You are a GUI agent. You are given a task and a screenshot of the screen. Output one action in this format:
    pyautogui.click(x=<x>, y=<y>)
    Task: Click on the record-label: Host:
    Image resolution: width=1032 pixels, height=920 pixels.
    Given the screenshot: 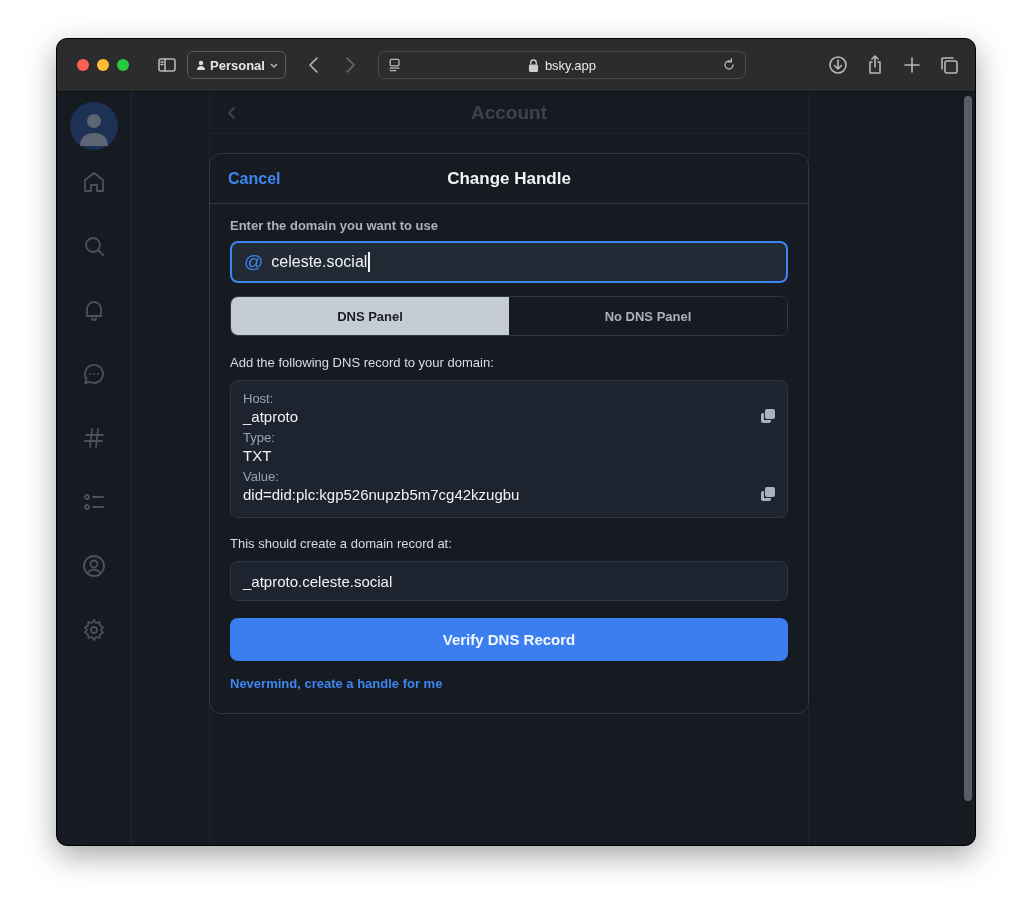 What is the action you would take?
    pyautogui.click(x=259, y=398)
    